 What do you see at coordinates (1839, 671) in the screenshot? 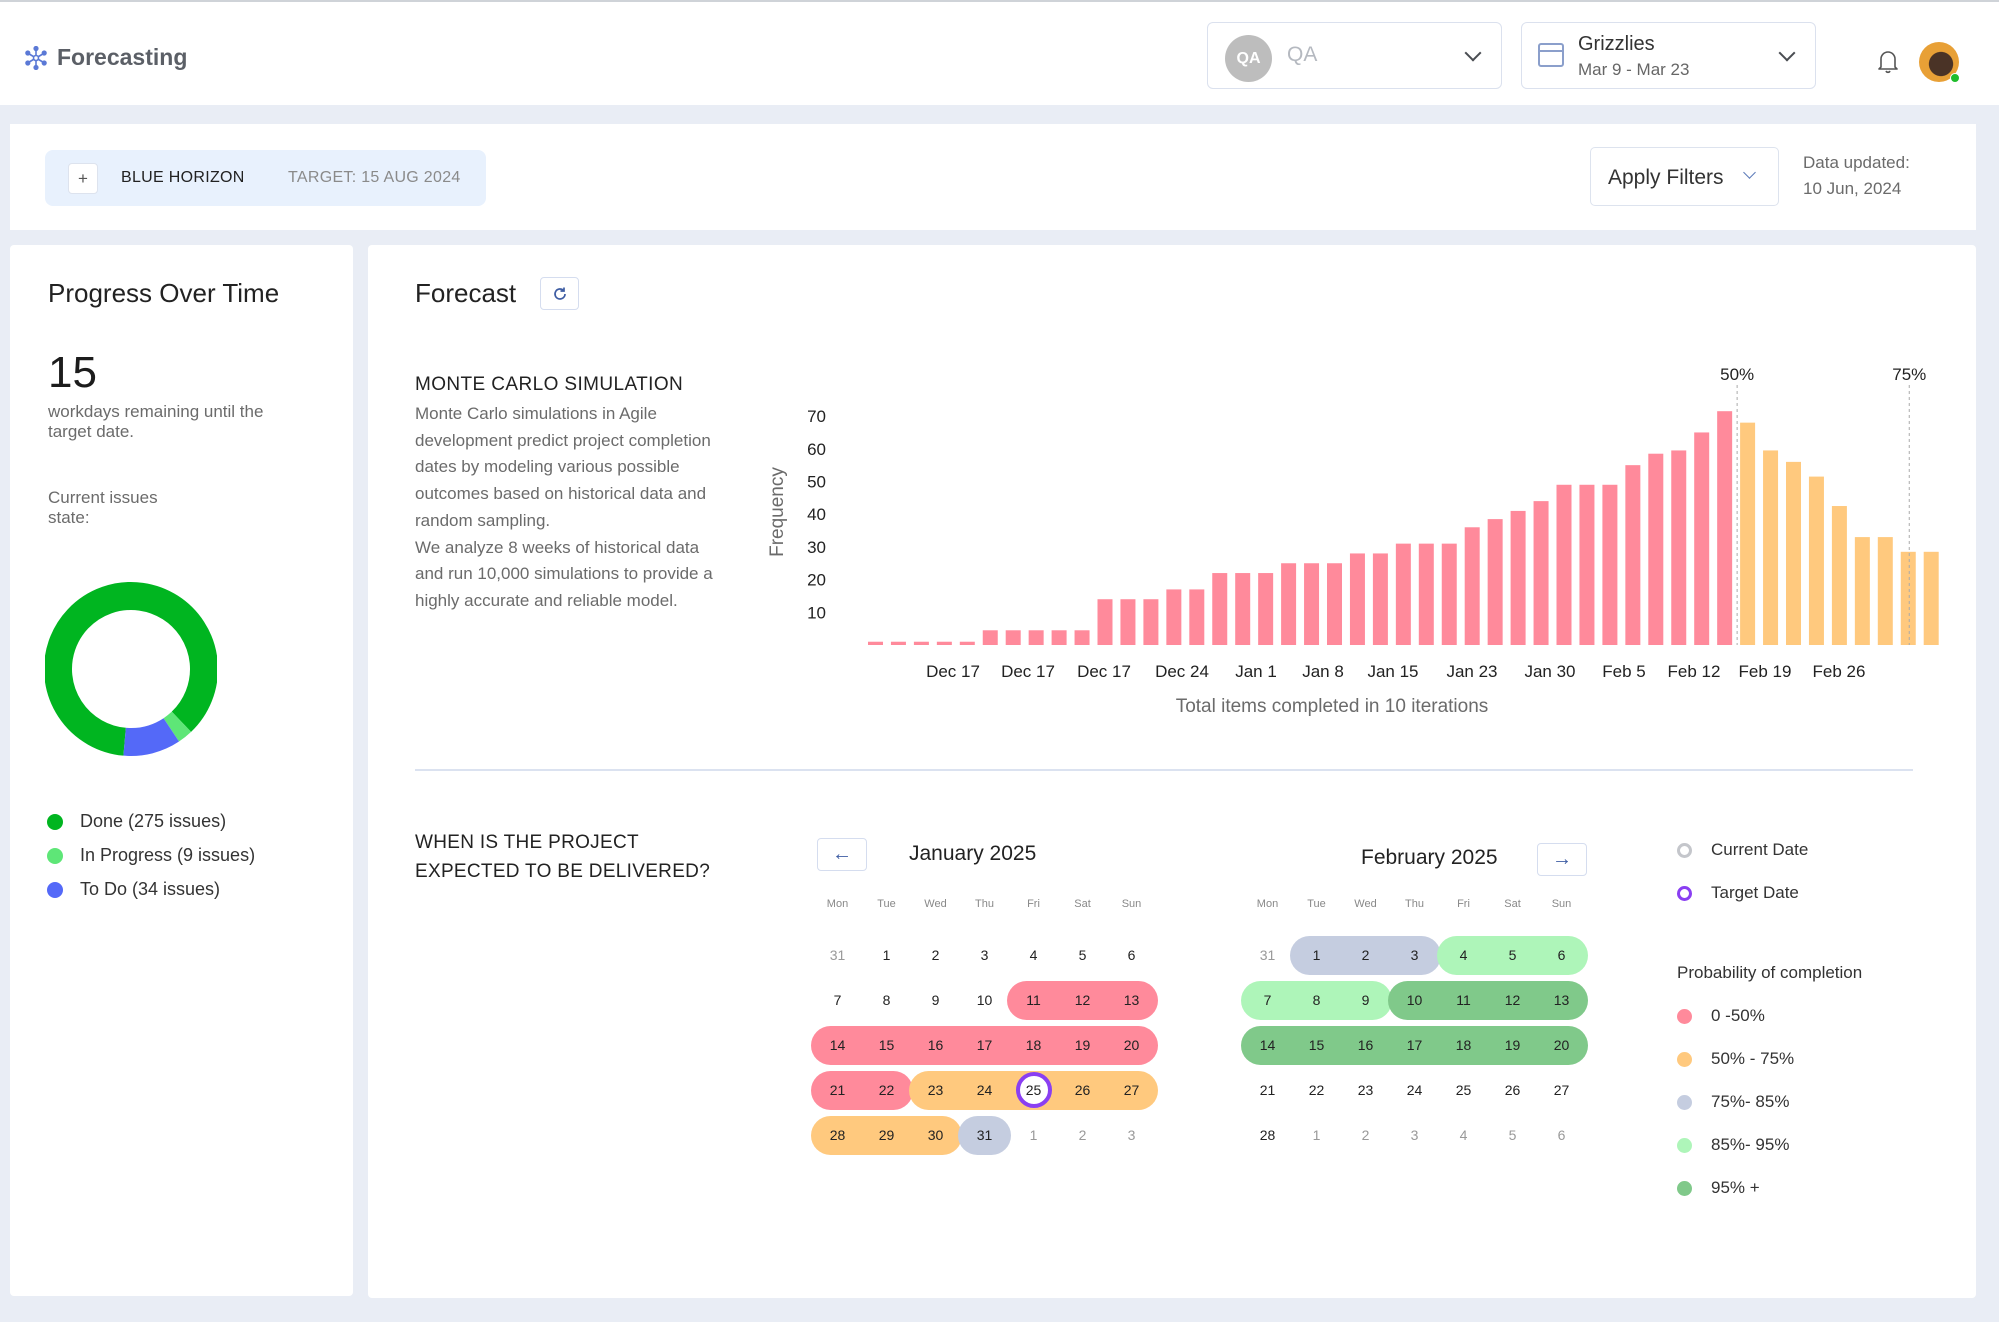
I see `x-tick-label: Feb 26` at bounding box center [1839, 671].